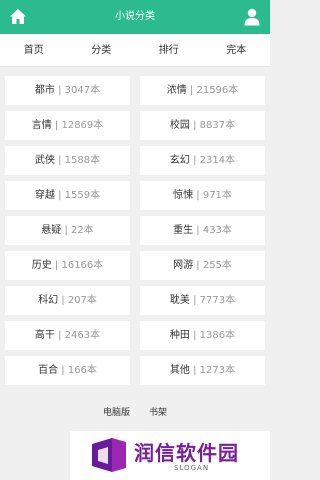 This screenshot has height=480, width=320. Describe the element at coordinates (217, 335) in the screenshot. I see `category-count: 1386本` at that location.